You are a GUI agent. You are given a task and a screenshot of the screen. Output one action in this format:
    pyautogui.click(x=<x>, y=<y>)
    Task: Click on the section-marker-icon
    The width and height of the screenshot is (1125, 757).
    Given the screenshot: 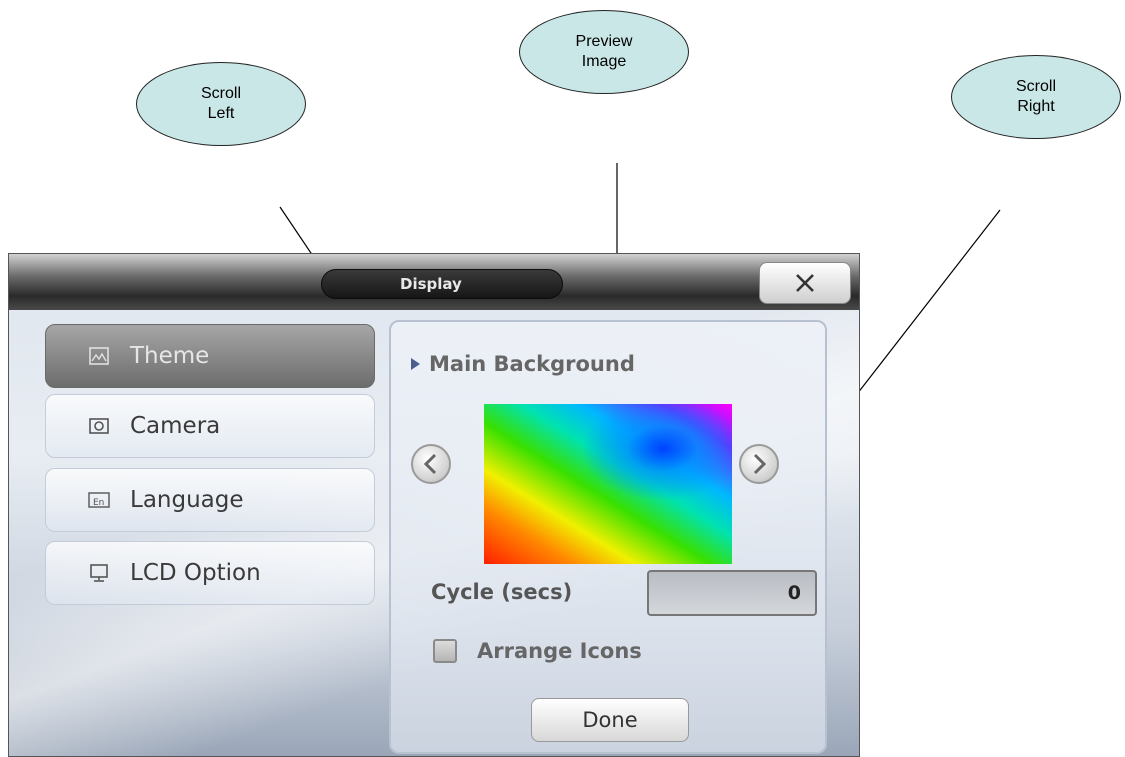 What is the action you would take?
    pyautogui.click(x=415, y=364)
    